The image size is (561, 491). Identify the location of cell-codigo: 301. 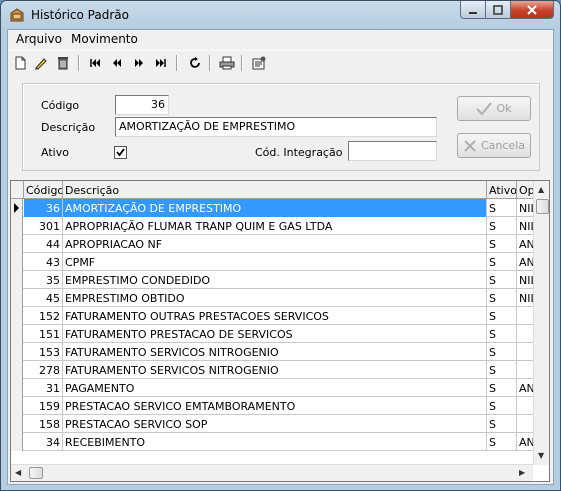
(43, 226).